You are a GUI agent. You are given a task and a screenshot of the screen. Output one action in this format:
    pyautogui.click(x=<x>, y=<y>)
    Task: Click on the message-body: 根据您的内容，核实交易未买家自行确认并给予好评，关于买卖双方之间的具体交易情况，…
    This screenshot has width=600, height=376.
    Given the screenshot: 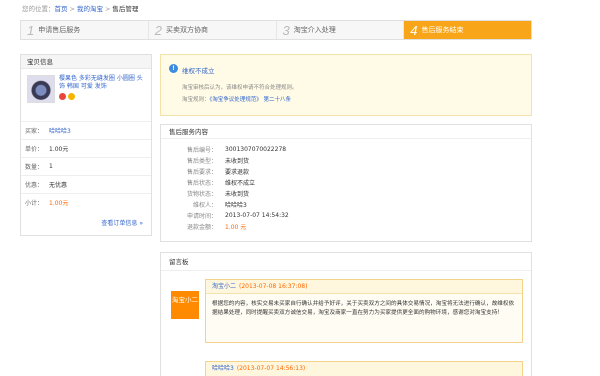 What is the action you would take?
    pyautogui.click(x=363, y=308)
    